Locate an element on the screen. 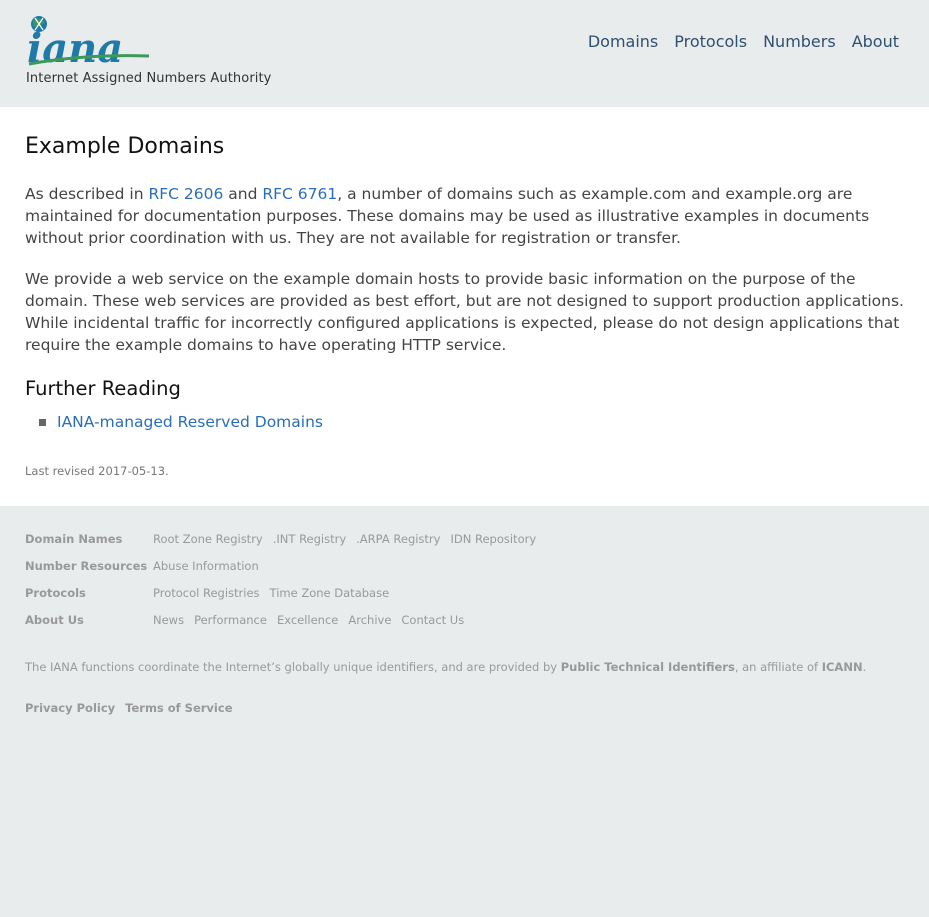  icann-label: ICANN is located at coordinates (842, 667).